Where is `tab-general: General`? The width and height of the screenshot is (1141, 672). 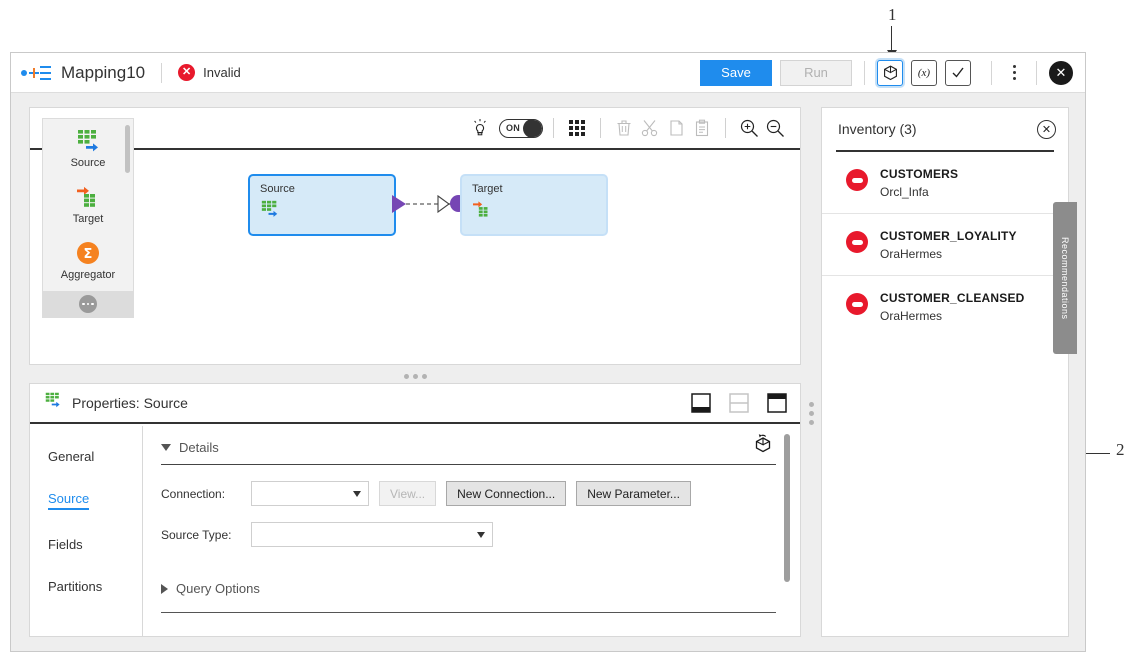 tab-general: General is located at coordinates (71, 456).